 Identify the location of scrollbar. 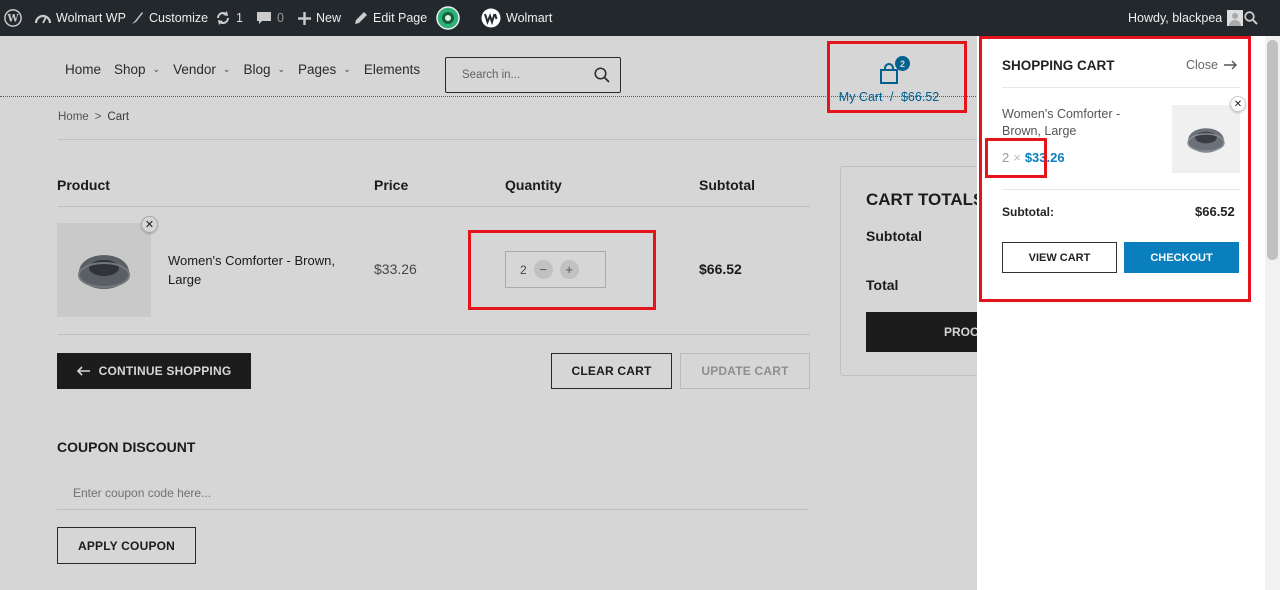
(1272, 313).